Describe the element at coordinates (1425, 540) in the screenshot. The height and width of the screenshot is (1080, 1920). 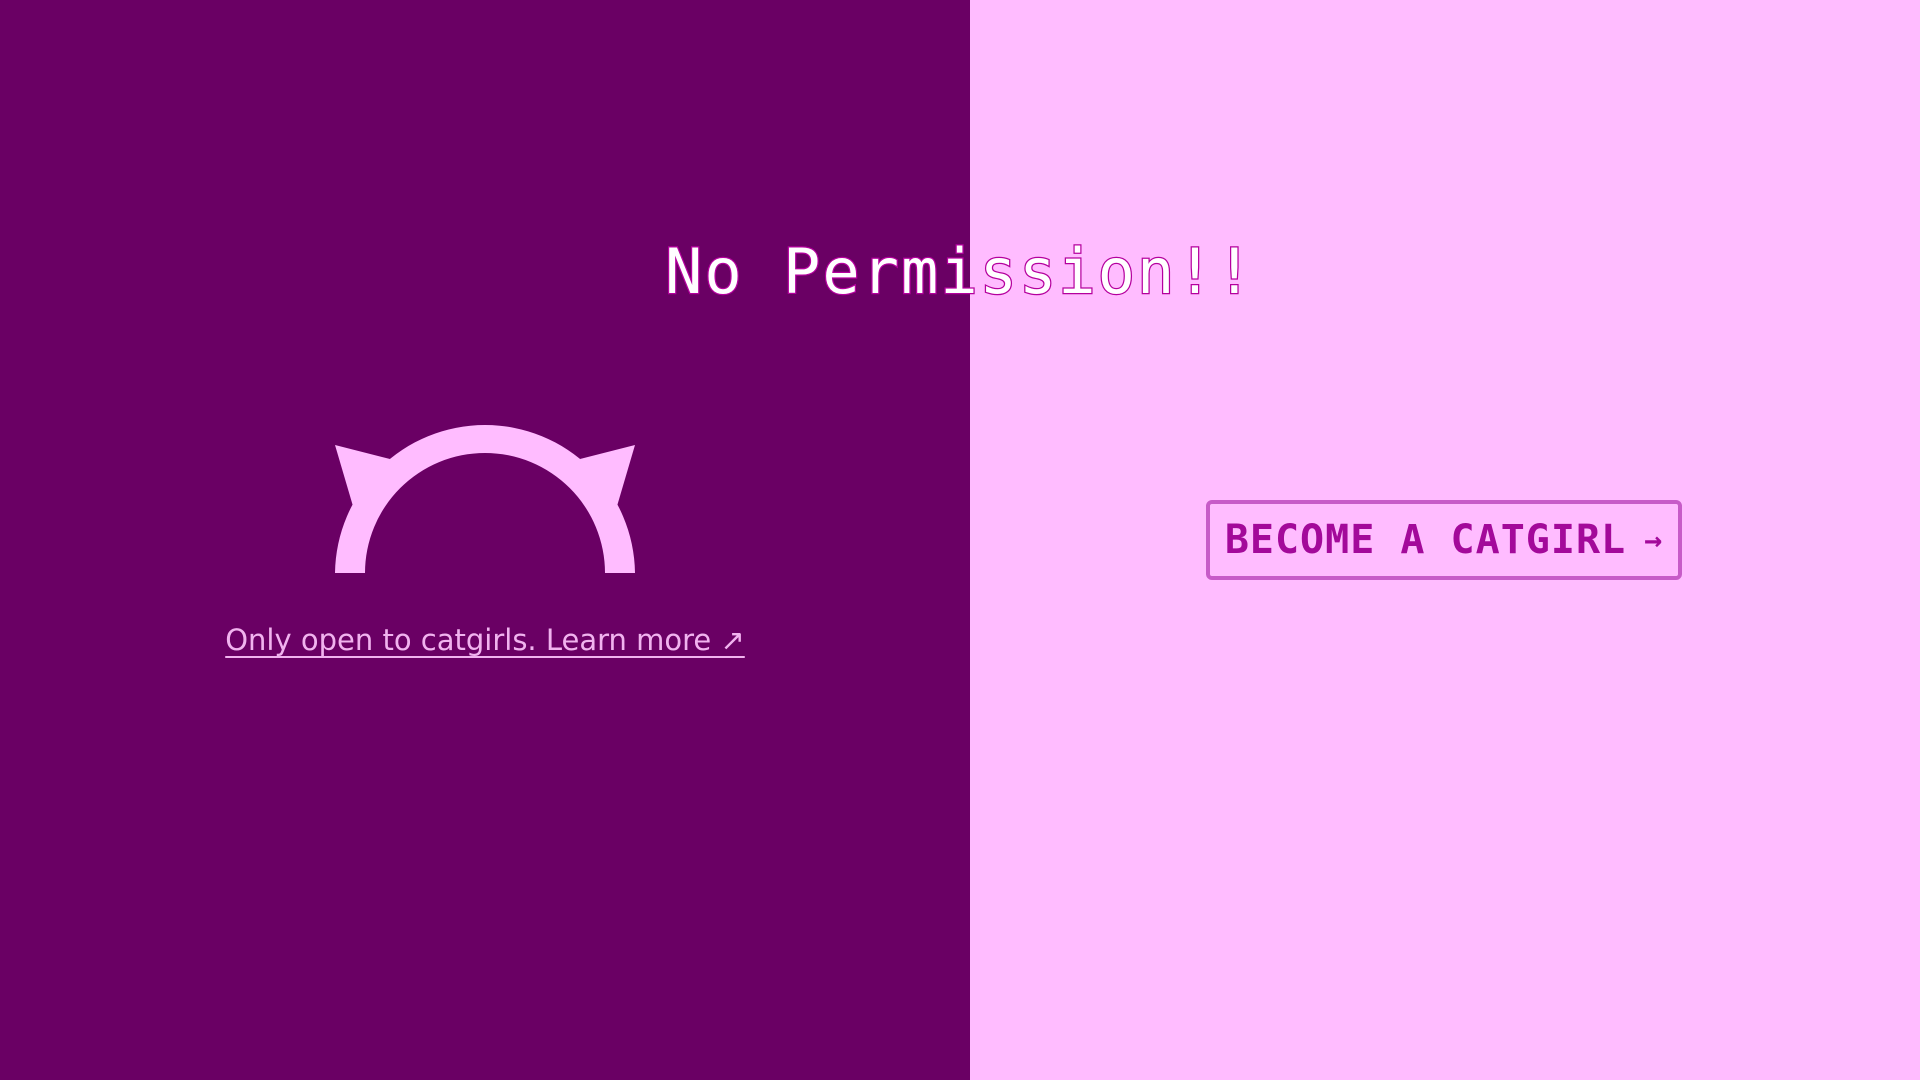
I see `become-catgirl-button-label: BECOME A CATGIRL` at that location.